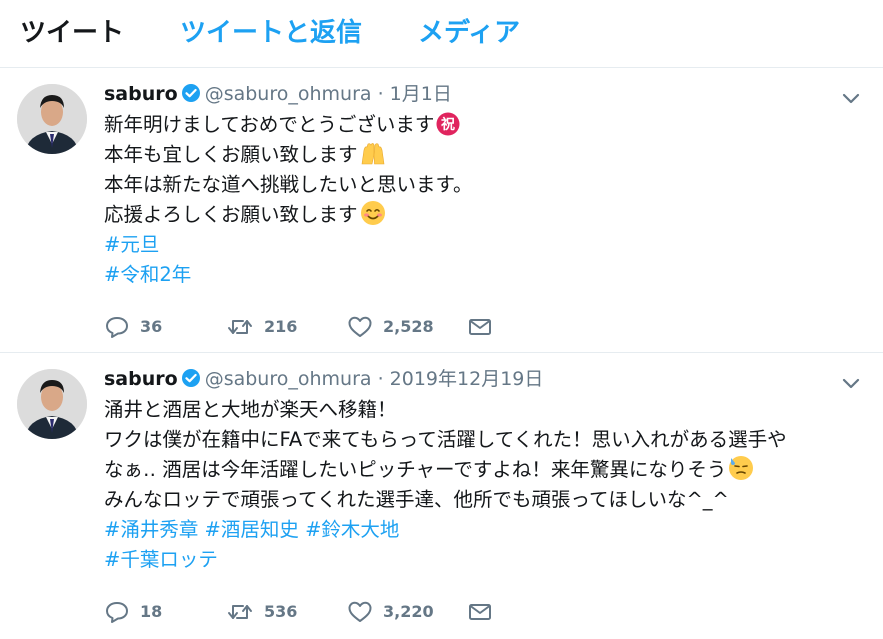 The width and height of the screenshot is (883, 639). Describe the element at coordinates (408, 326) in the screenshot. I see `like-count: 2,528` at that location.